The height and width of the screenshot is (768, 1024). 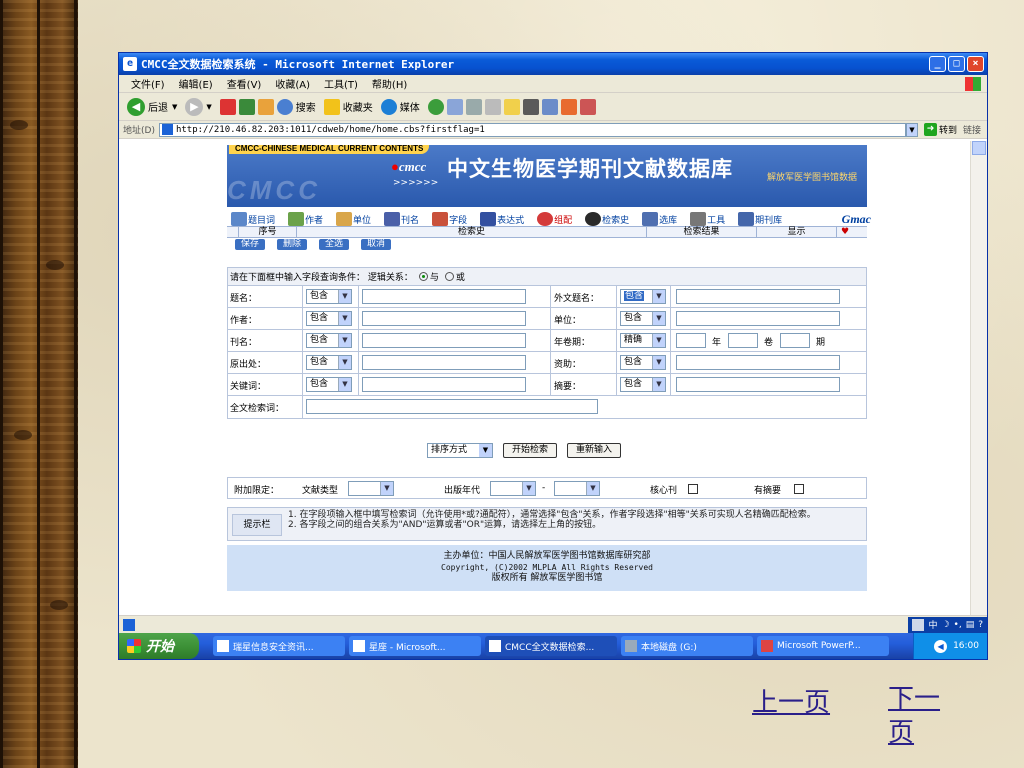 I want to click on favorites-button: 收藏夹, so click(x=348, y=106).